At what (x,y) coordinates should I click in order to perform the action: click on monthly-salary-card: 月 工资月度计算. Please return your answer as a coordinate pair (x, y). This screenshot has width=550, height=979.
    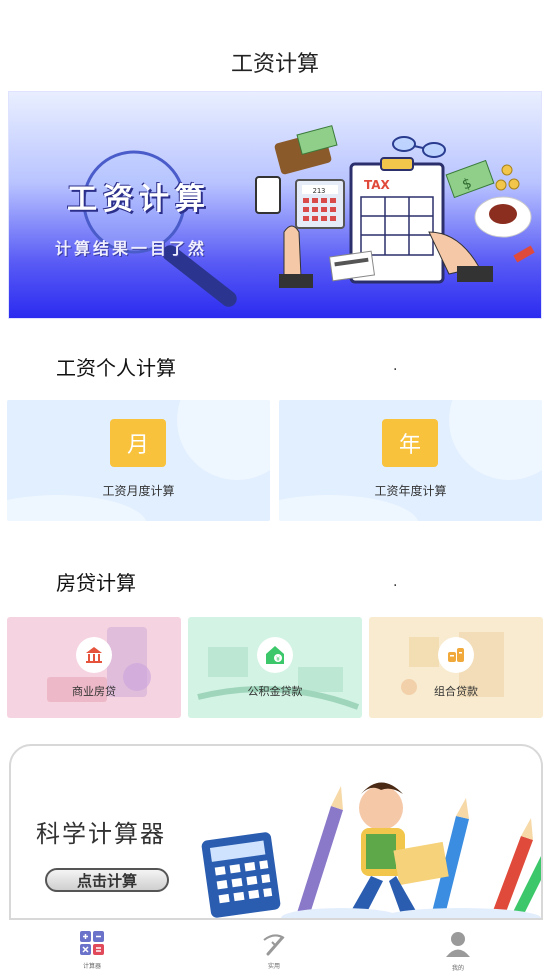
    Looking at the image, I should click on (138, 460).